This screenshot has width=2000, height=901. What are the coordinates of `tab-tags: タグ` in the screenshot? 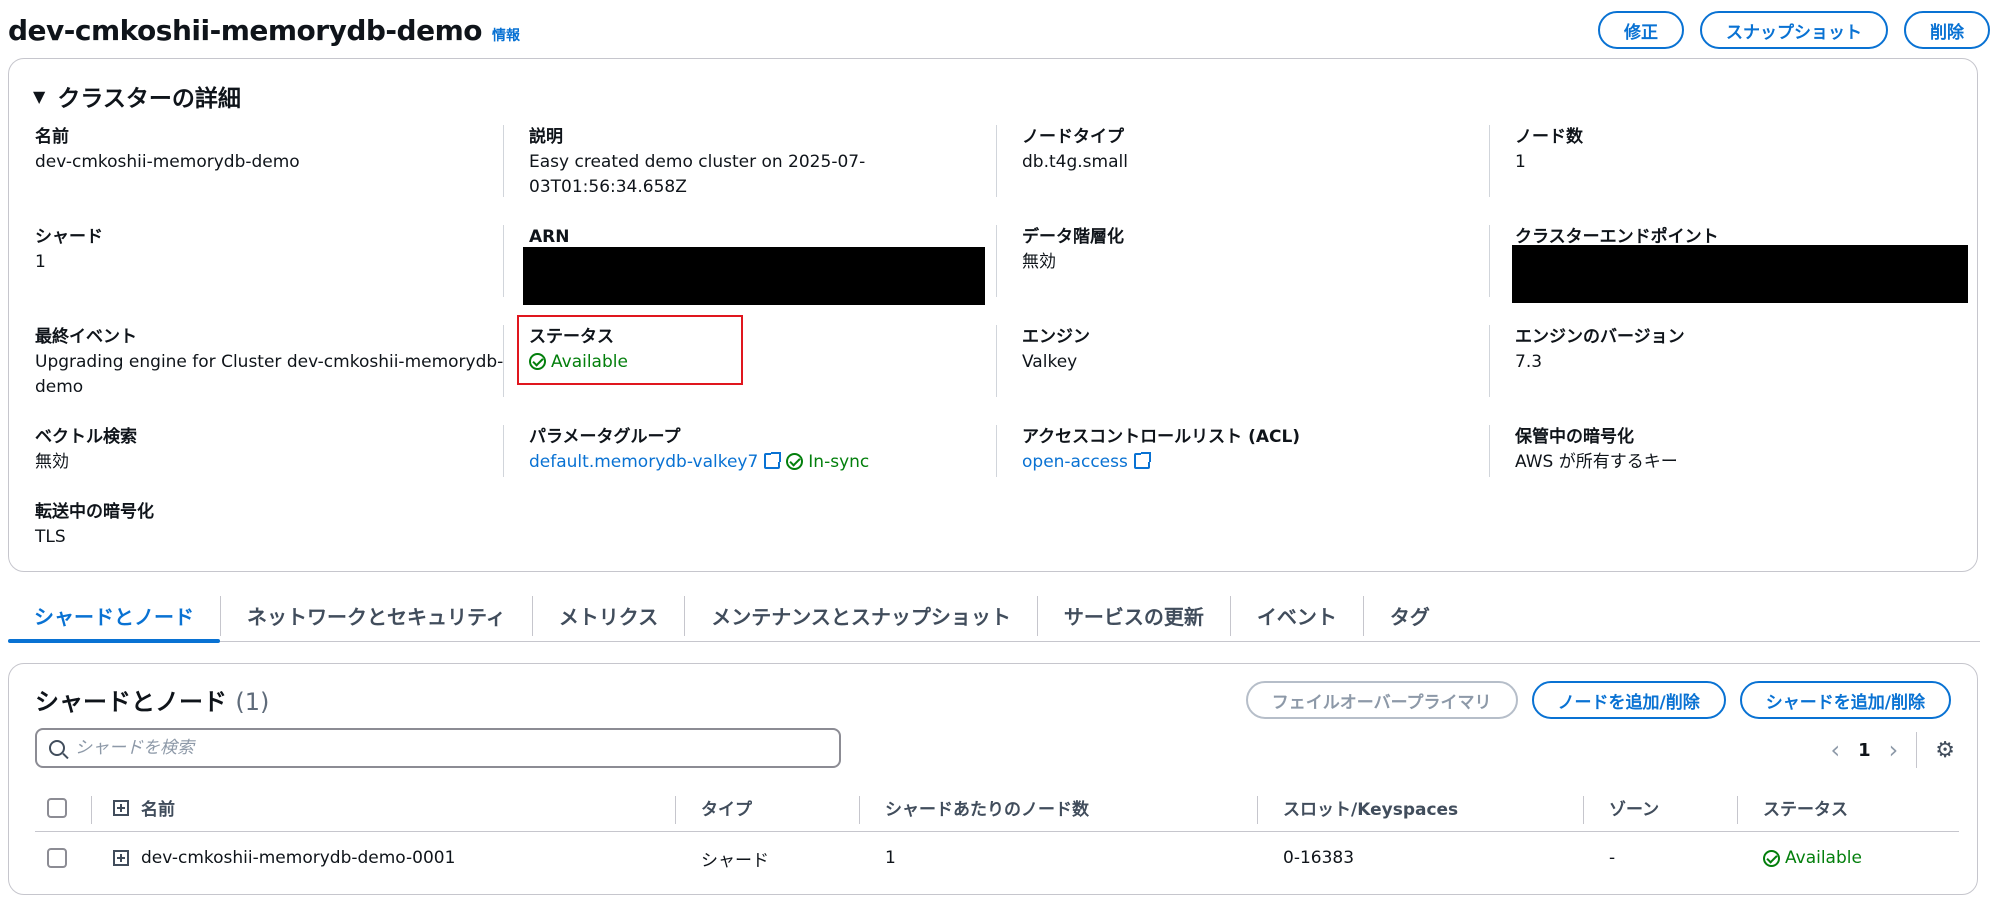 It's located at (1410, 616).